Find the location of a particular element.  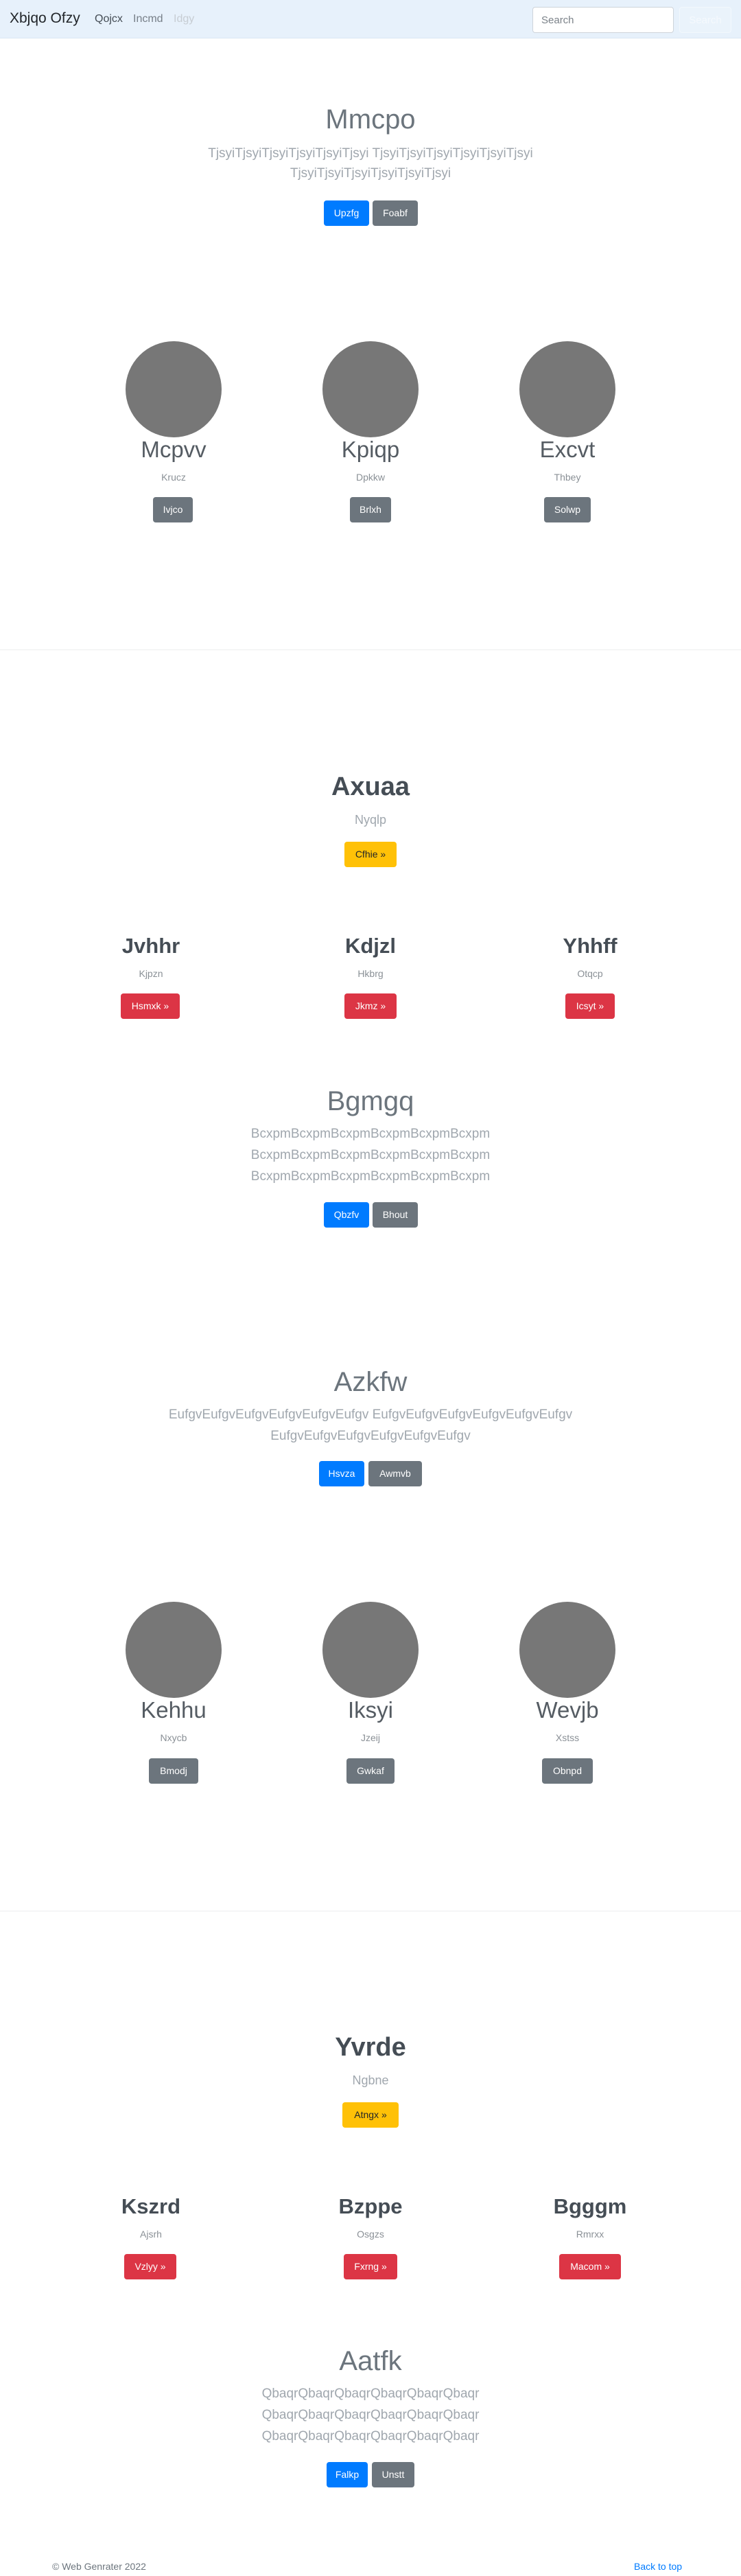

navbar-brand: Xbjqo Ofzy is located at coordinates (45, 18).